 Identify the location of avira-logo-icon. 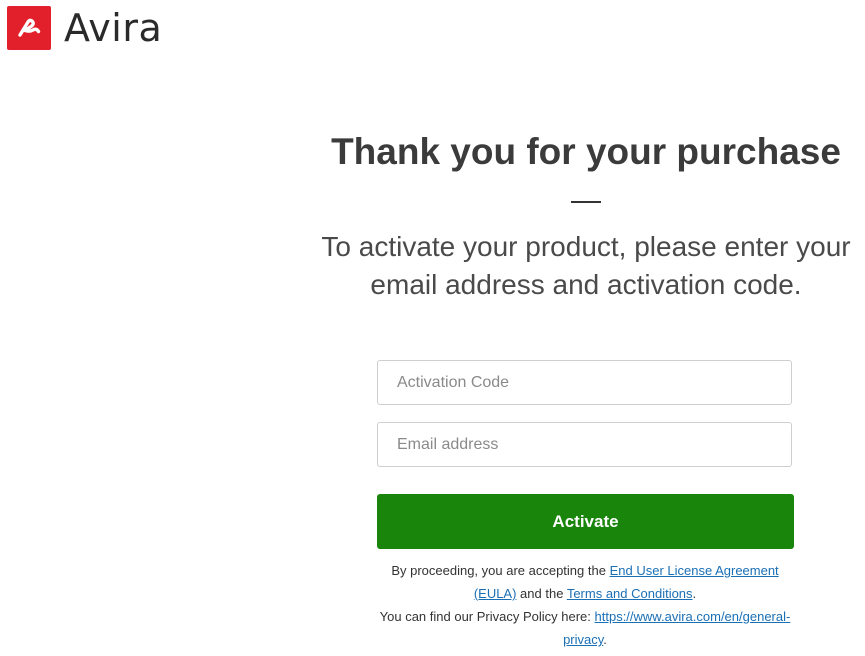
(29, 28).